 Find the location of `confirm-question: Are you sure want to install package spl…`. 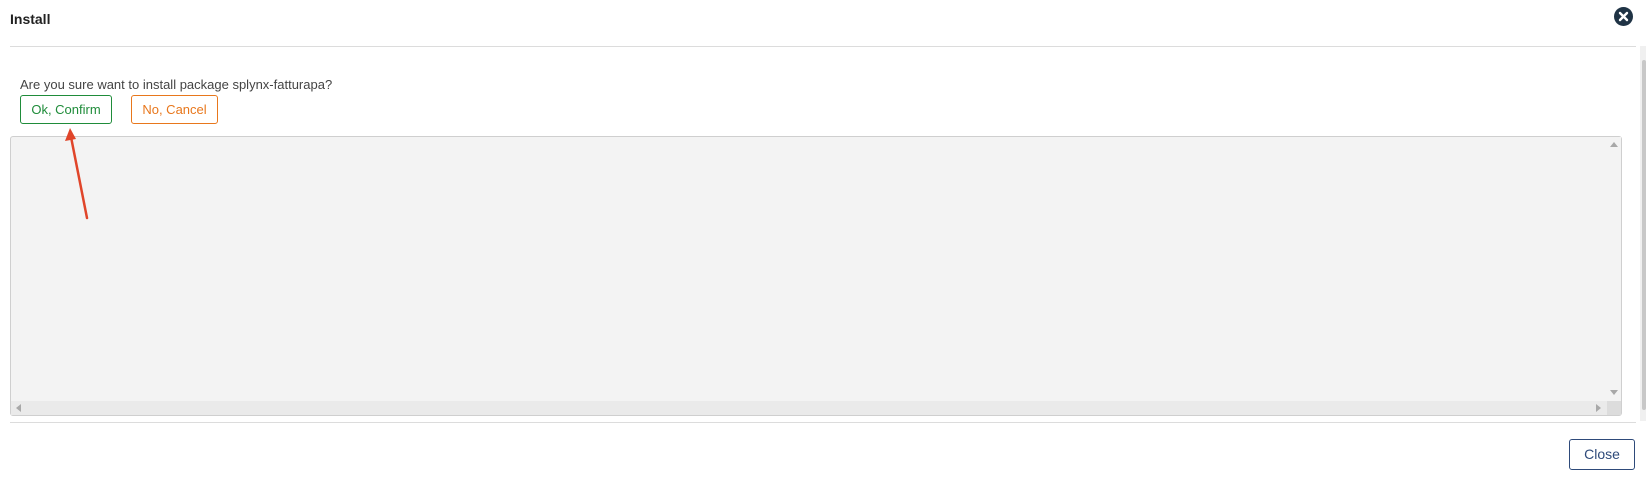

confirm-question: Are you sure want to install package spl… is located at coordinates (176, 84).